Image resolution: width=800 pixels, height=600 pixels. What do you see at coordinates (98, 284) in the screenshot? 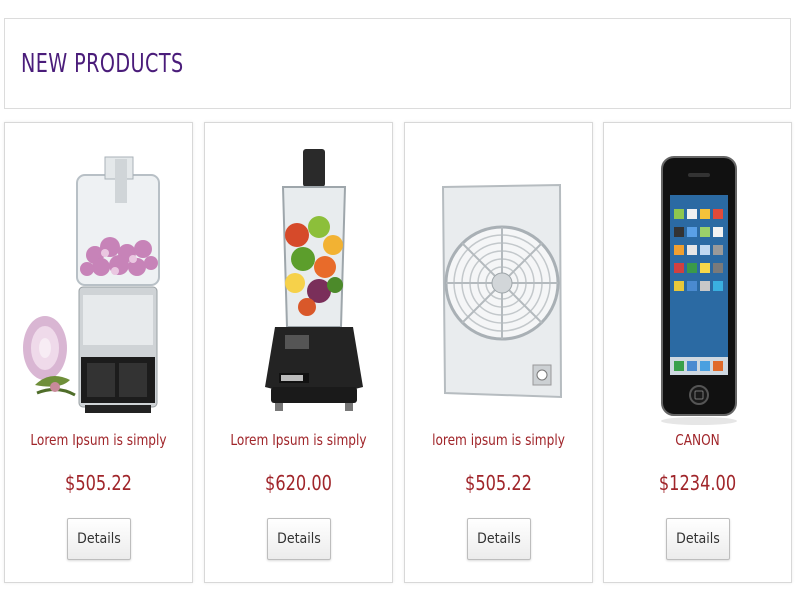
I see `food-processor-image` at bounding box center [98, 284].